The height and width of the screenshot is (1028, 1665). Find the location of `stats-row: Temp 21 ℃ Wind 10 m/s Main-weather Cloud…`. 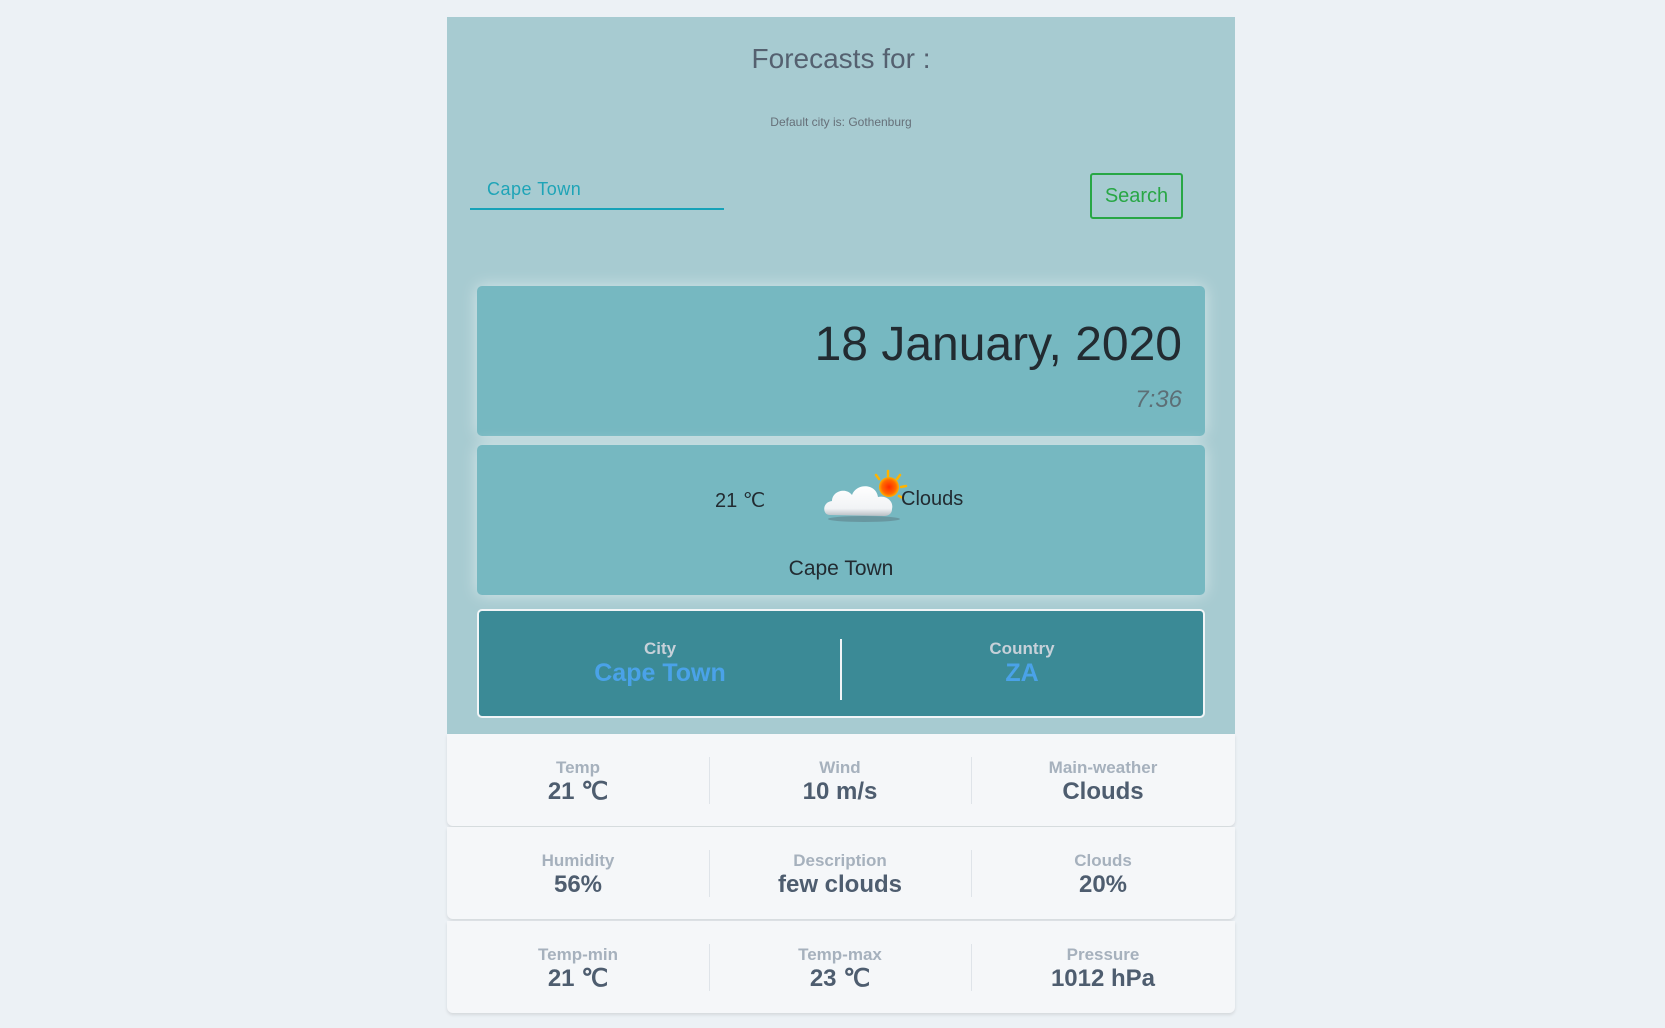

stats-row: Temp 21 ℃ Wind 10 m/s Main-weather Cloud… is located at coordinates (841, 780).